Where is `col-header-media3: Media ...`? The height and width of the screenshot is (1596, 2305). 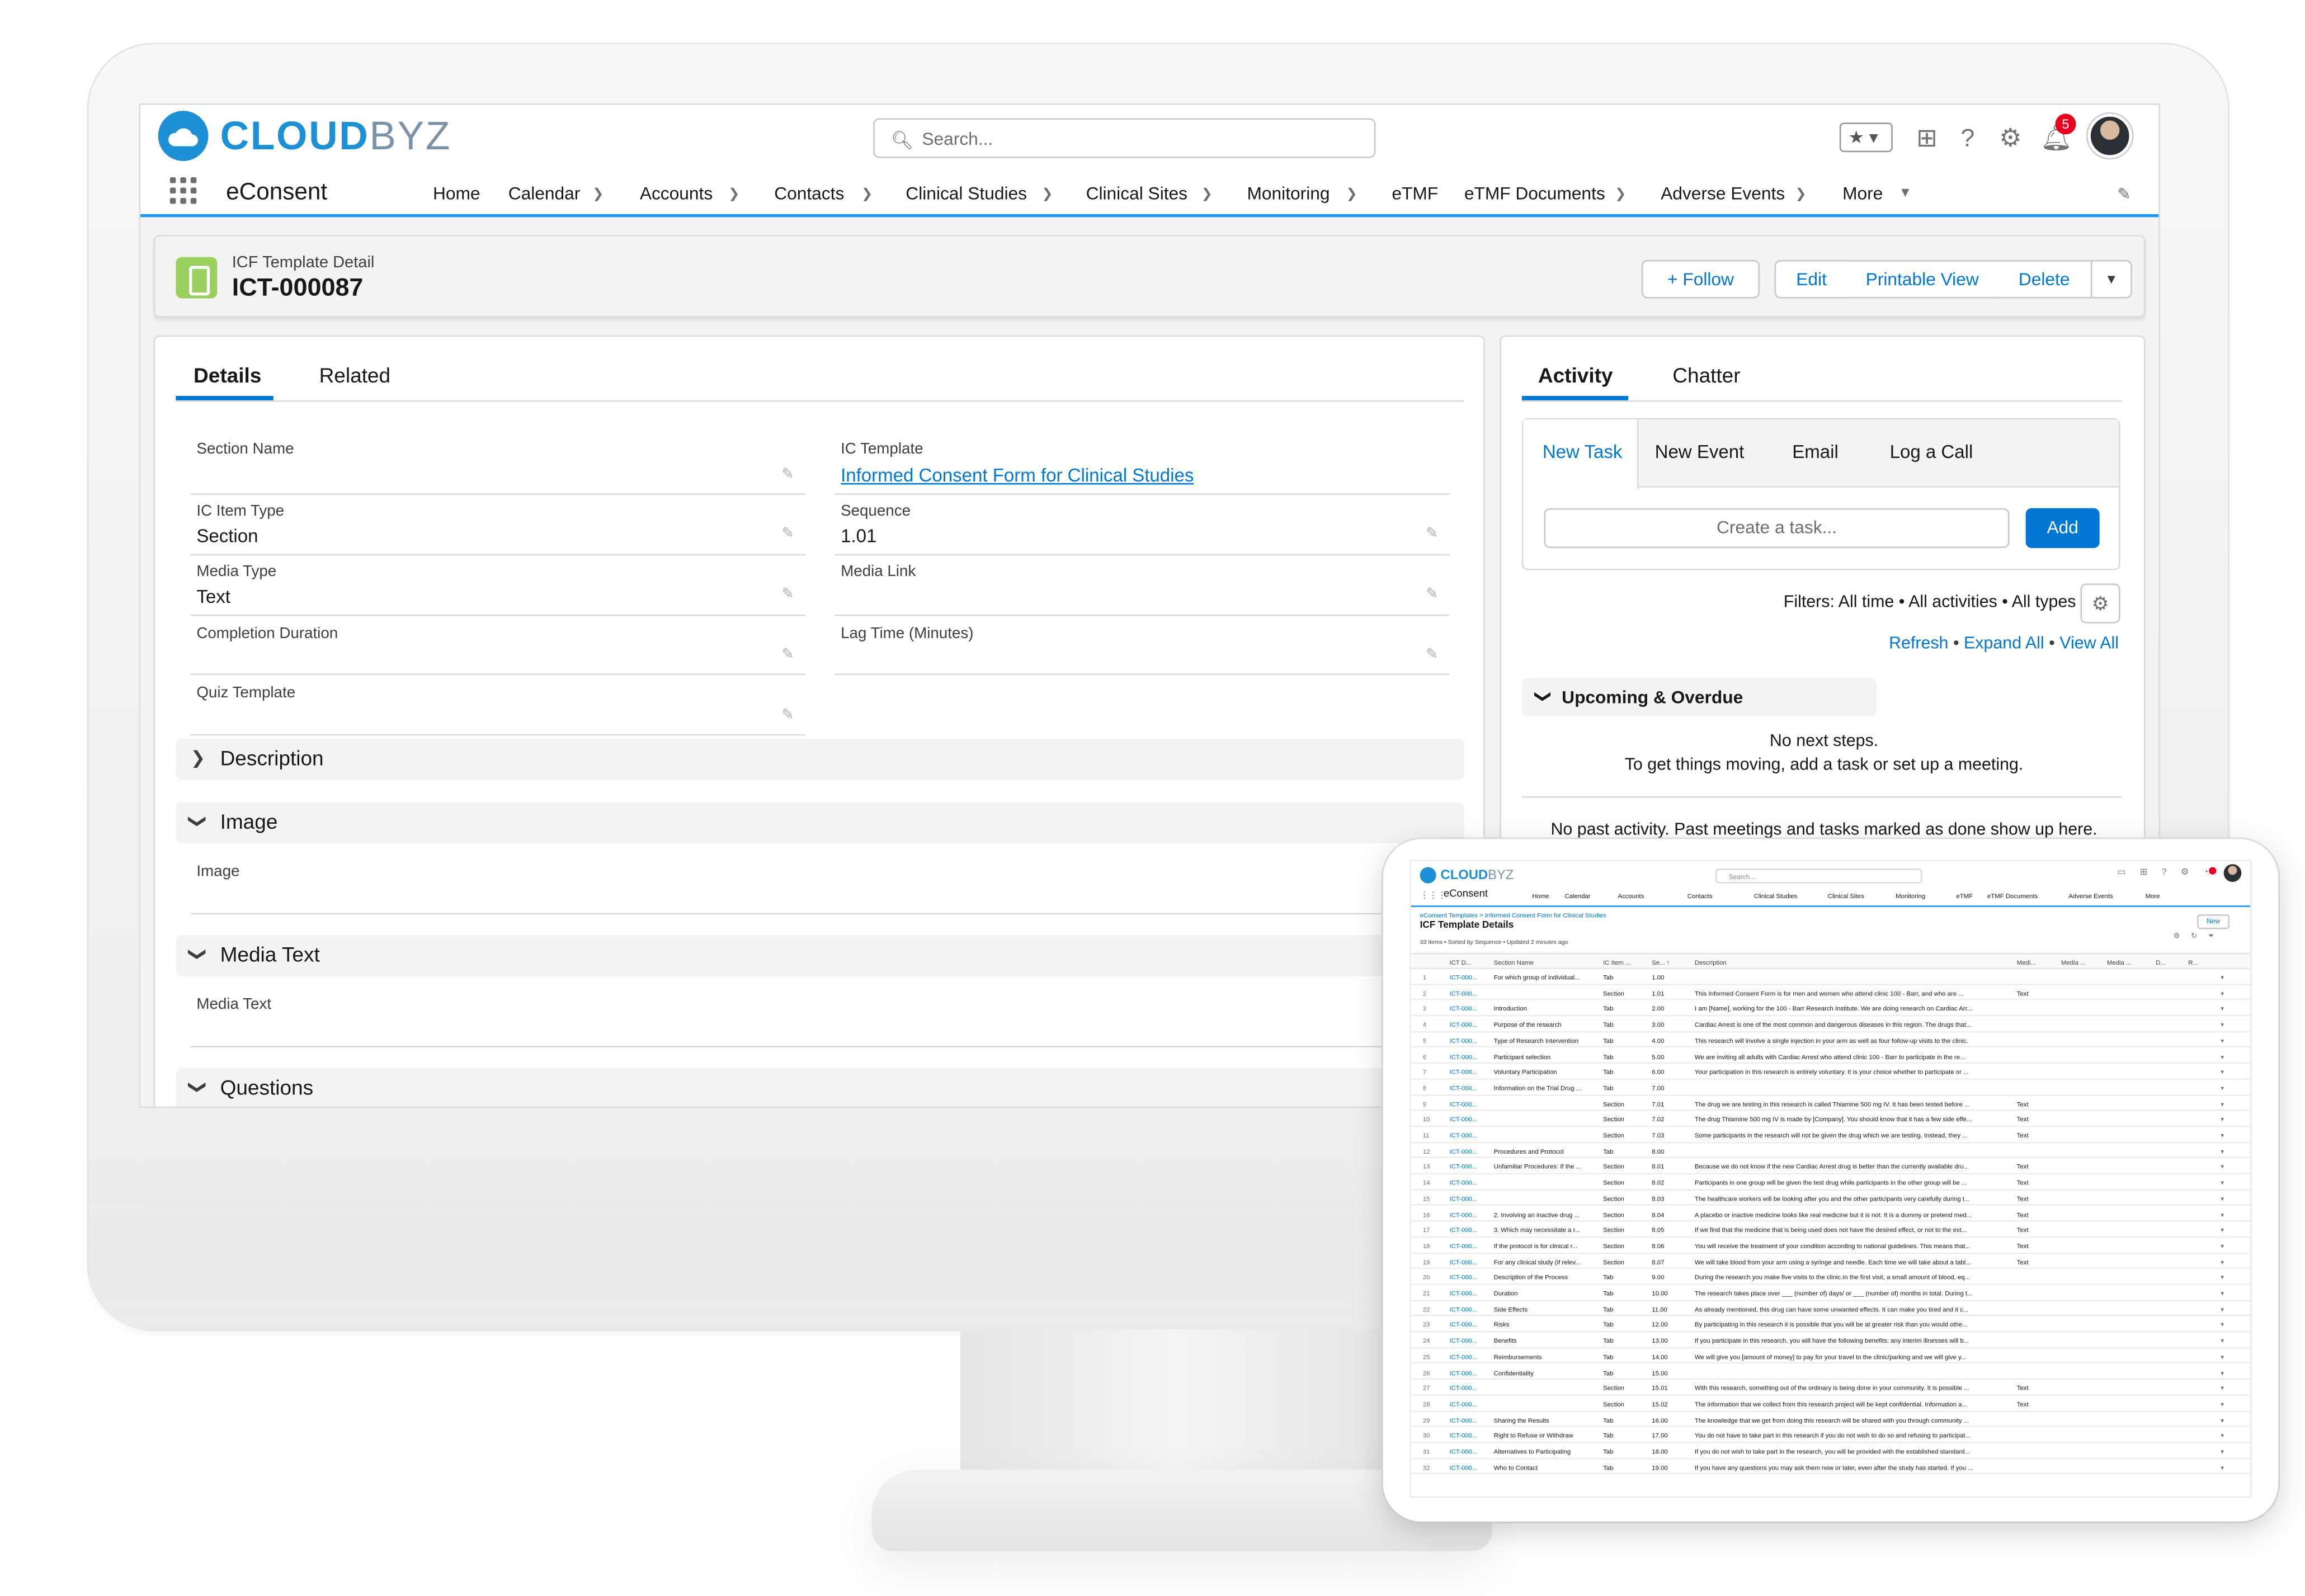
col-header-media3: Media ... is located at coordinates (2119, 962).